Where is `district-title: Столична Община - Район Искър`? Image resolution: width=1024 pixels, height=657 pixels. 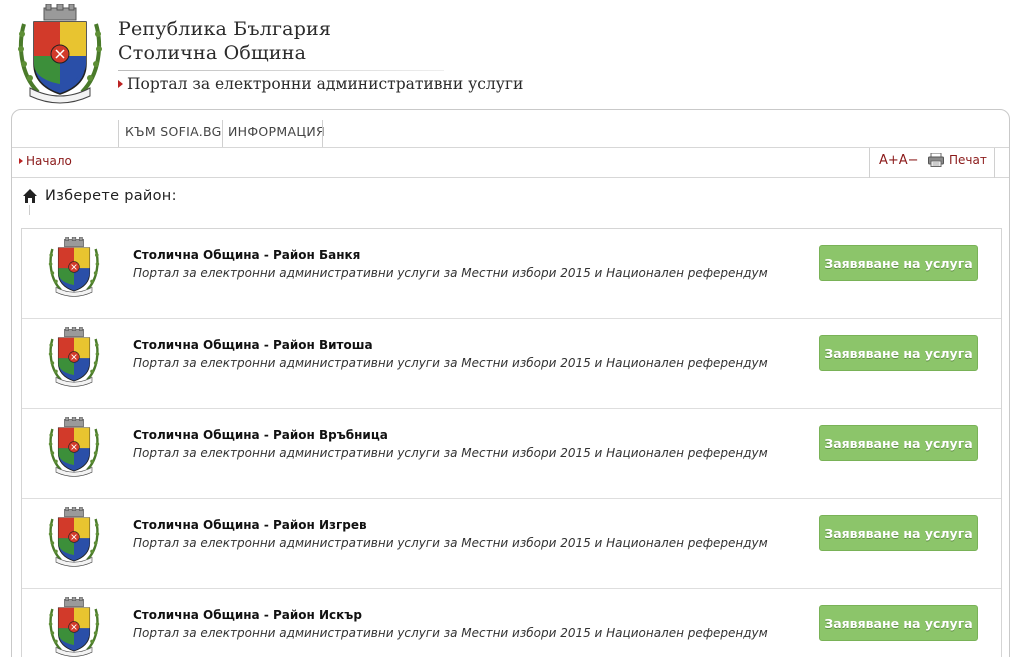 district-title: Столична Община - Район Искър is located at coordinates (247, 615).